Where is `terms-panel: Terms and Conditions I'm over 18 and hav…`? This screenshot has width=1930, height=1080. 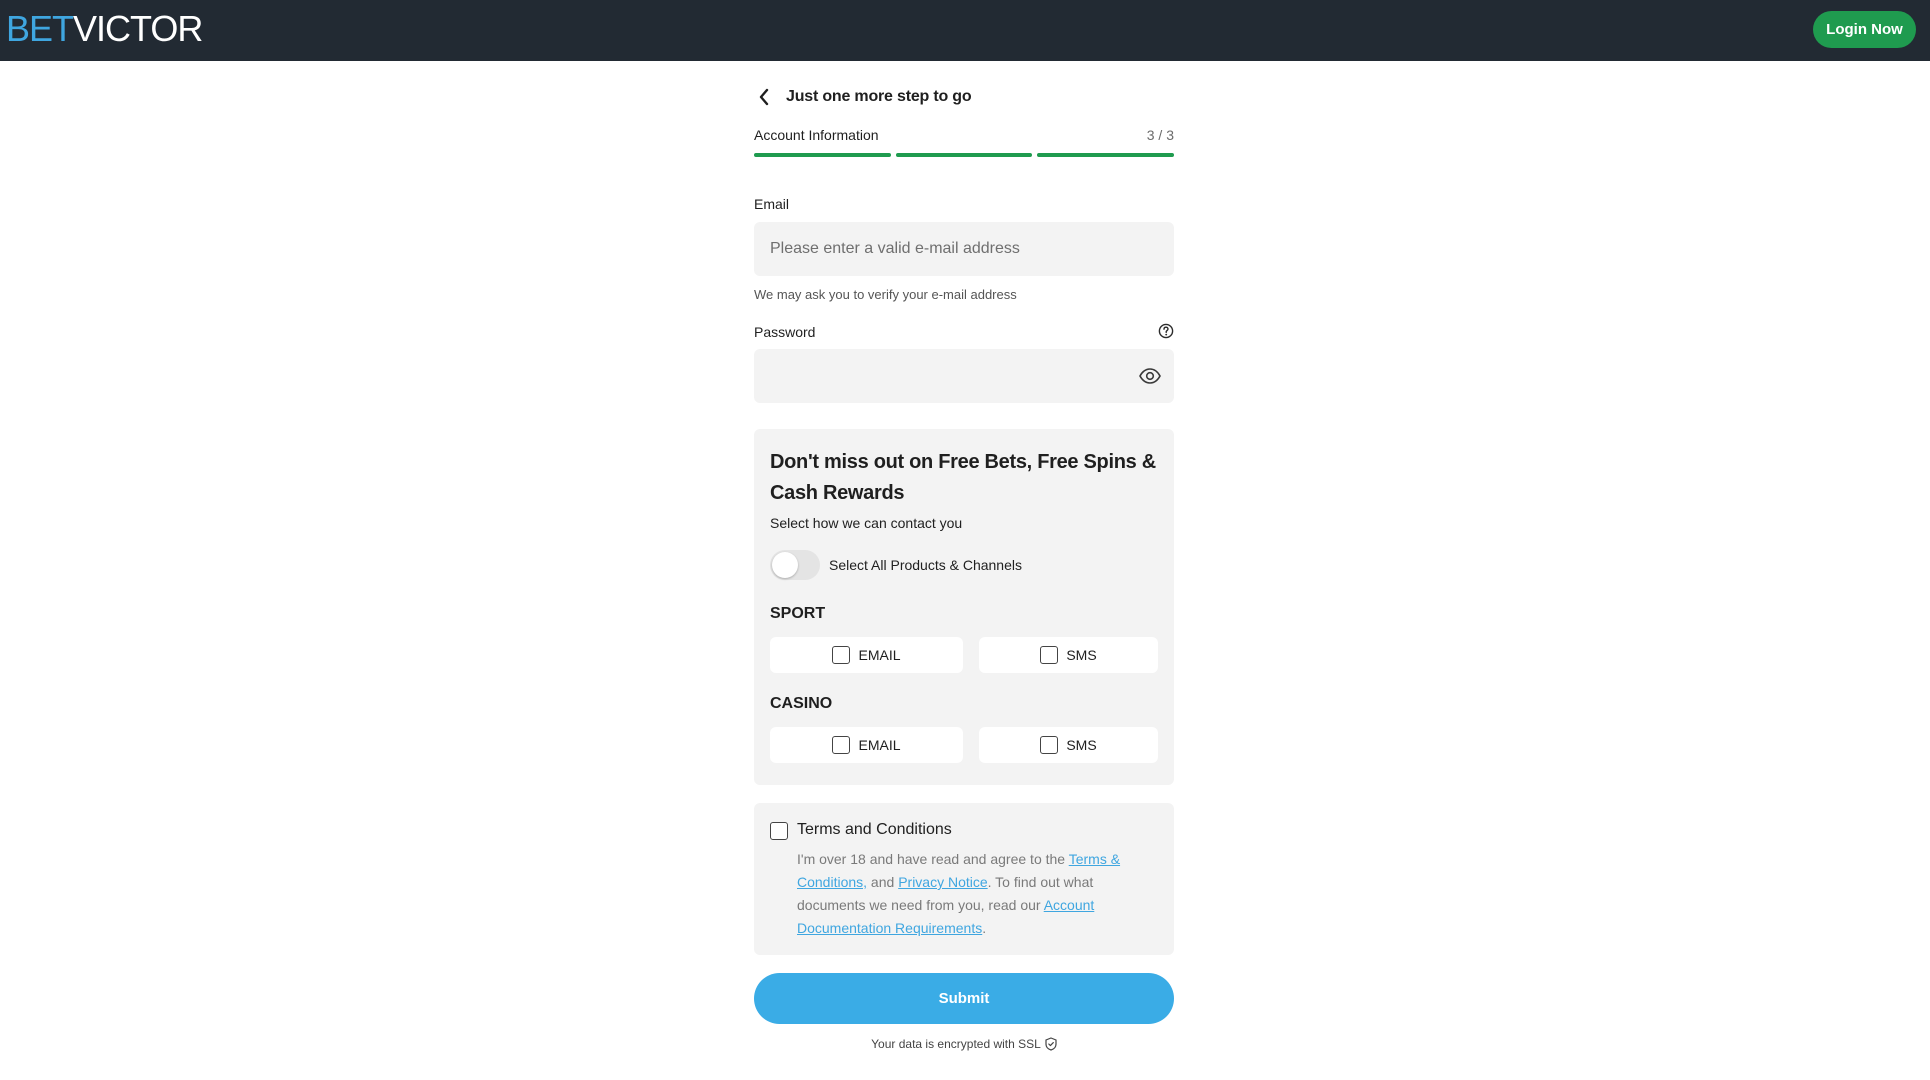
terms-panel: Terms and Conditions I'm over 18 and hav… is located at coordinates (964, 879).